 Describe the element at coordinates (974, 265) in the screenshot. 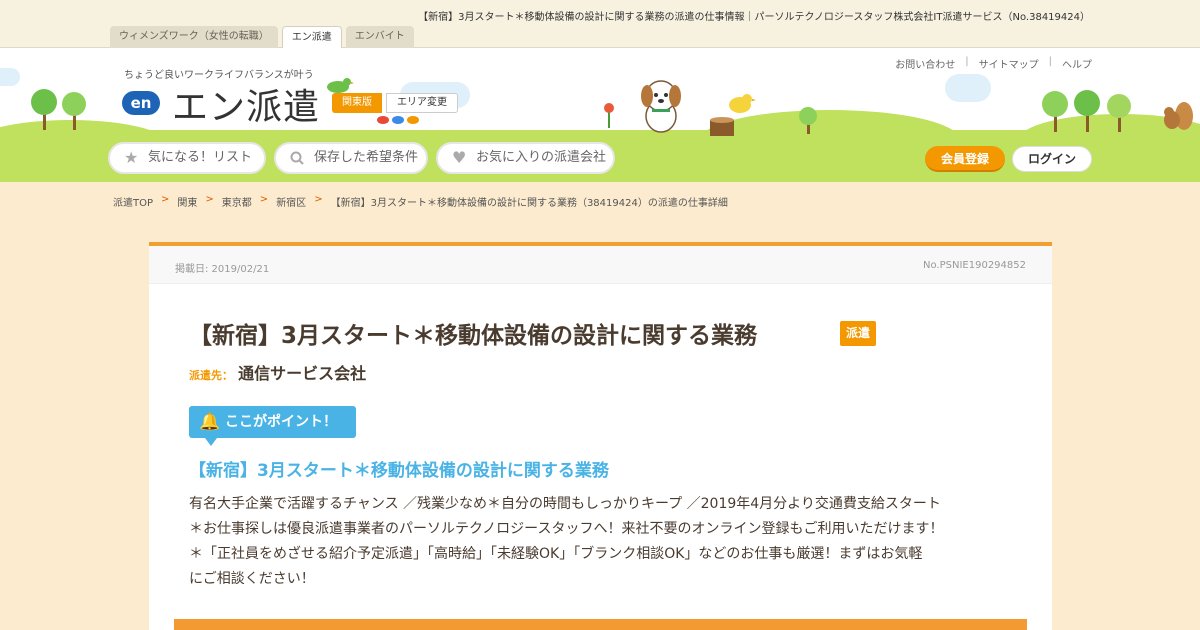

I see `job-number: No.PSNIE190294852` at that location.